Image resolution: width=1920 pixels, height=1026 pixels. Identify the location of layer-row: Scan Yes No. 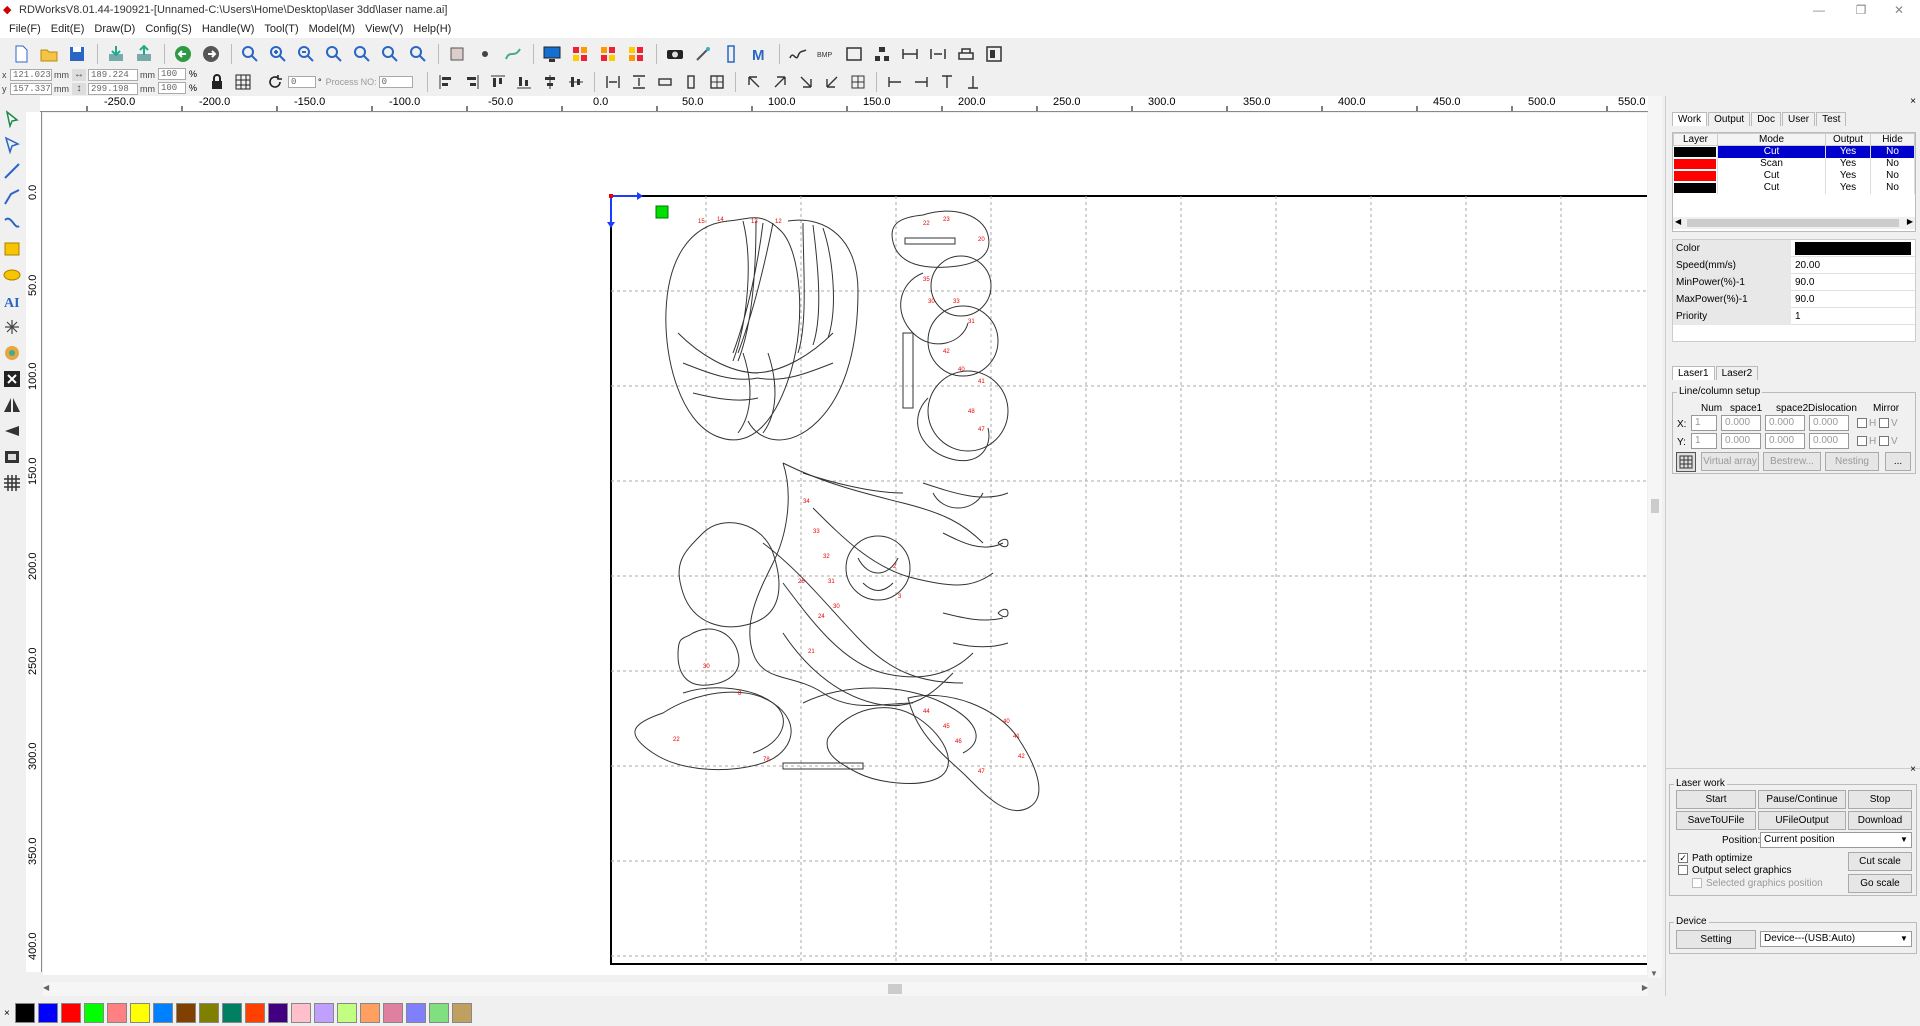
(1794, 163).